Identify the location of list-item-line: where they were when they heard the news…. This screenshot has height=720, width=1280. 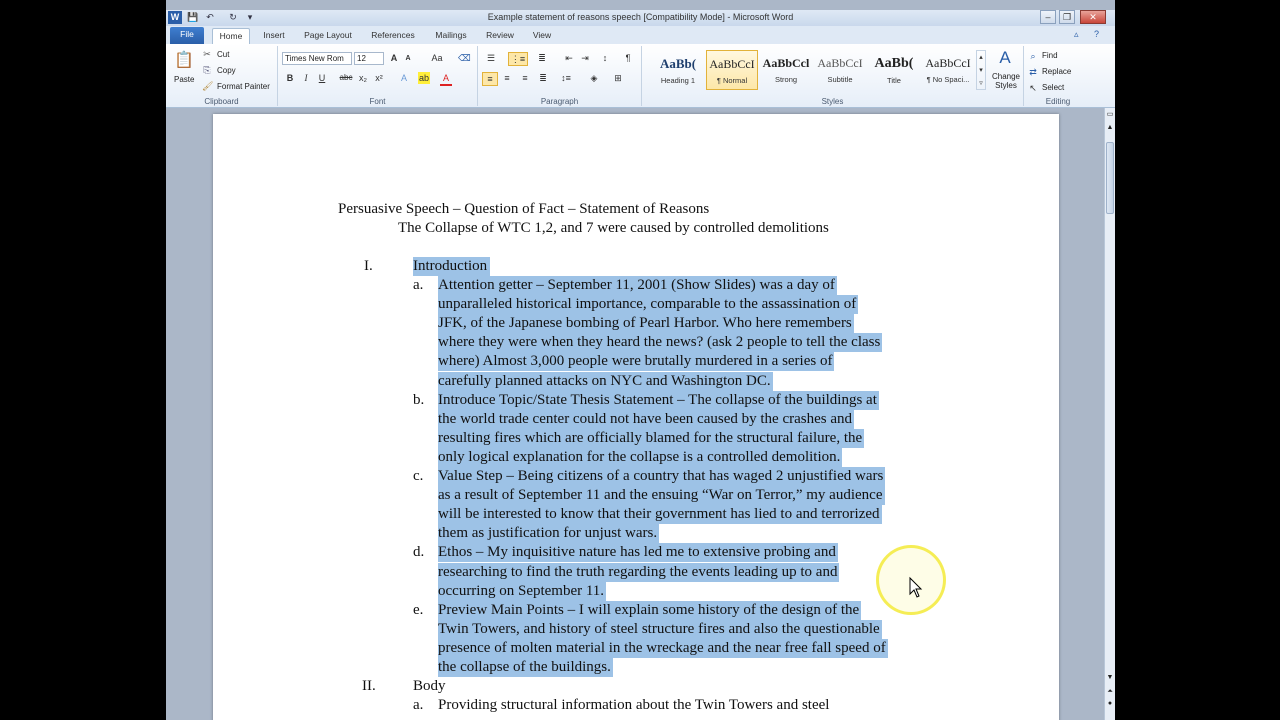
(660, 343).